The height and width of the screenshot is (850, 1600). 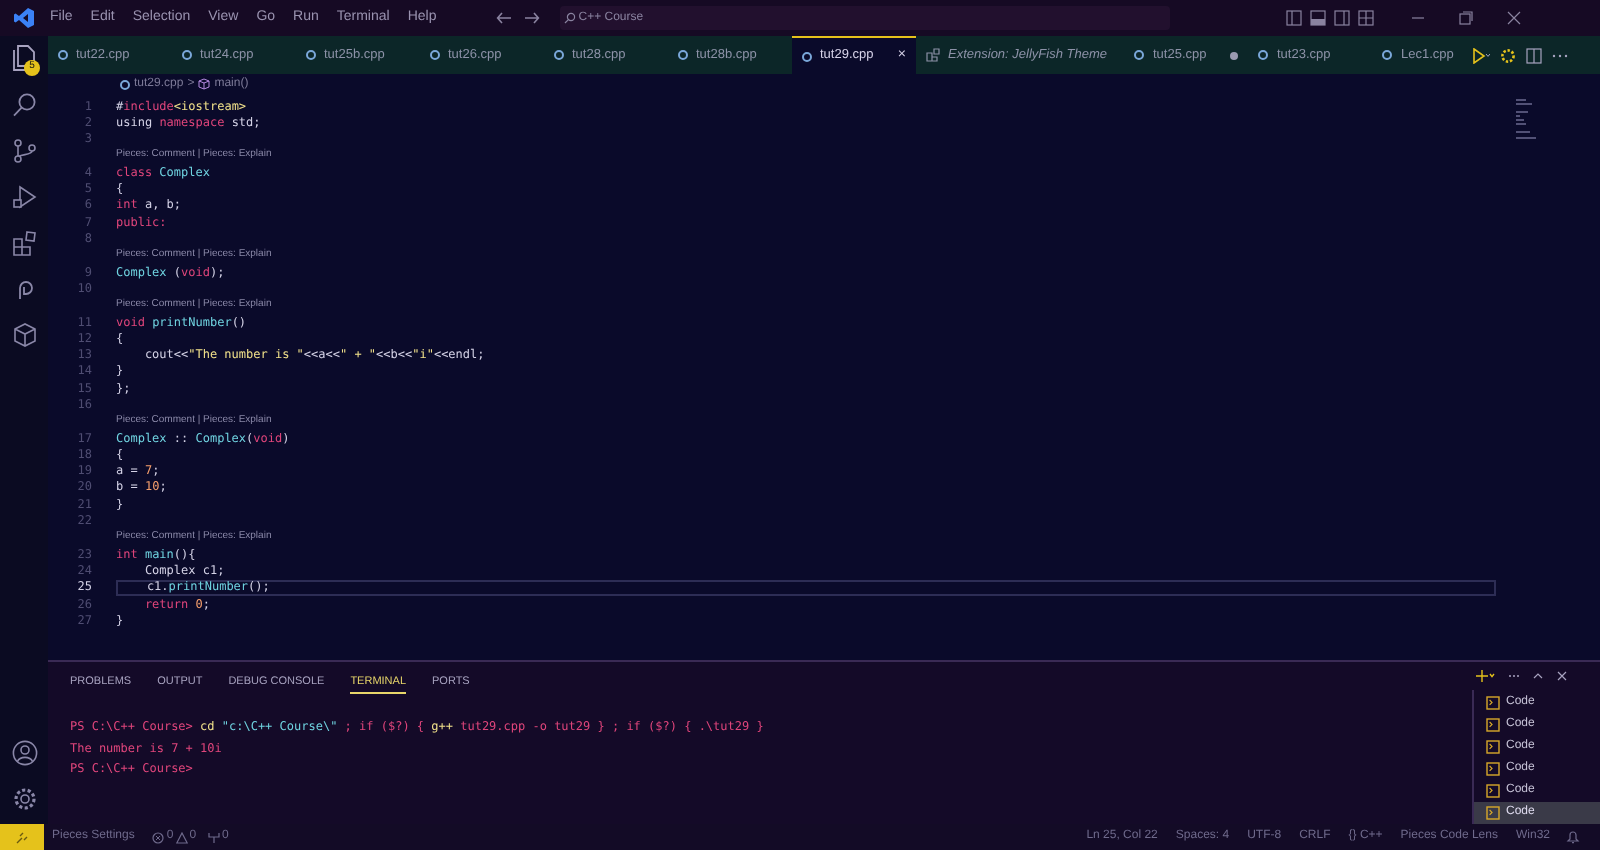 What do you see at coordinates (24, 18) in the screenshot?
I see `app-logo-icon` at bounding box center [24, 18].